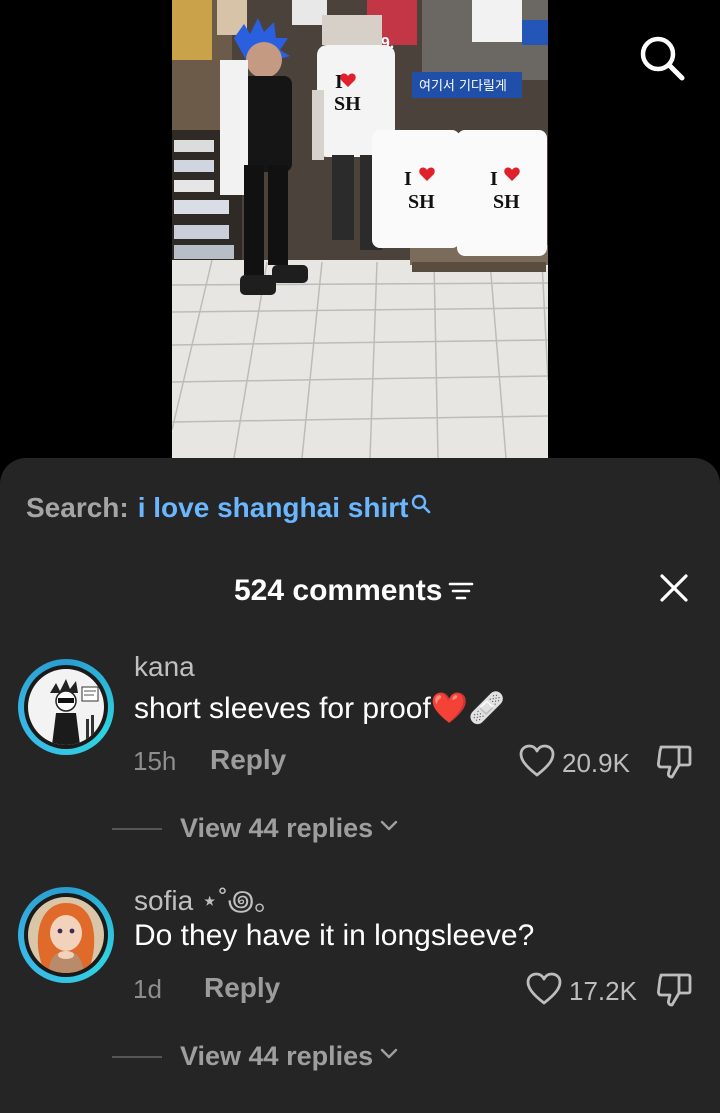  What do you see at coordinates (164, 667) in the screenshot?
I see `comment-username: kana` at bounding box center [164, 667].